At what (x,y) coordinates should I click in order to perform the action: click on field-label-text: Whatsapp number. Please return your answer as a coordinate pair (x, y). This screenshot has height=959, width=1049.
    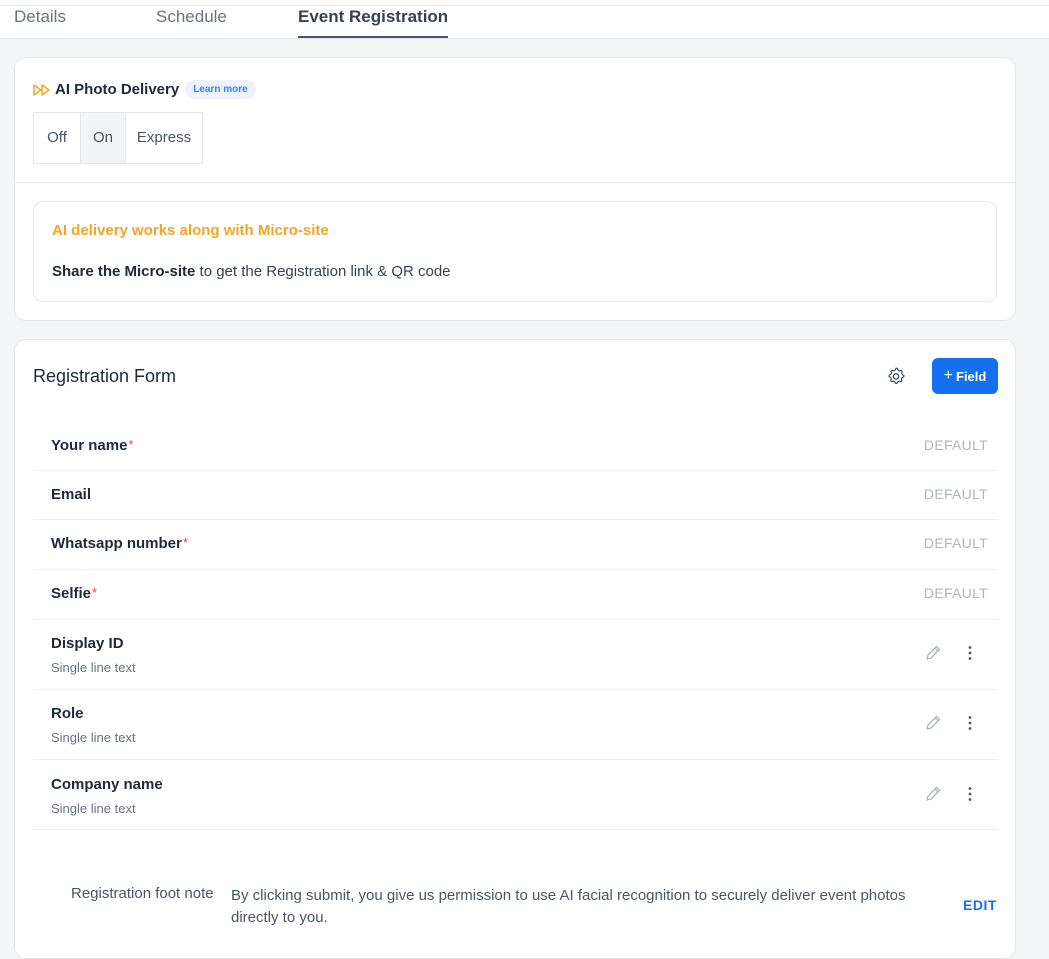
    Looking at the image, I should click on (116, 543).